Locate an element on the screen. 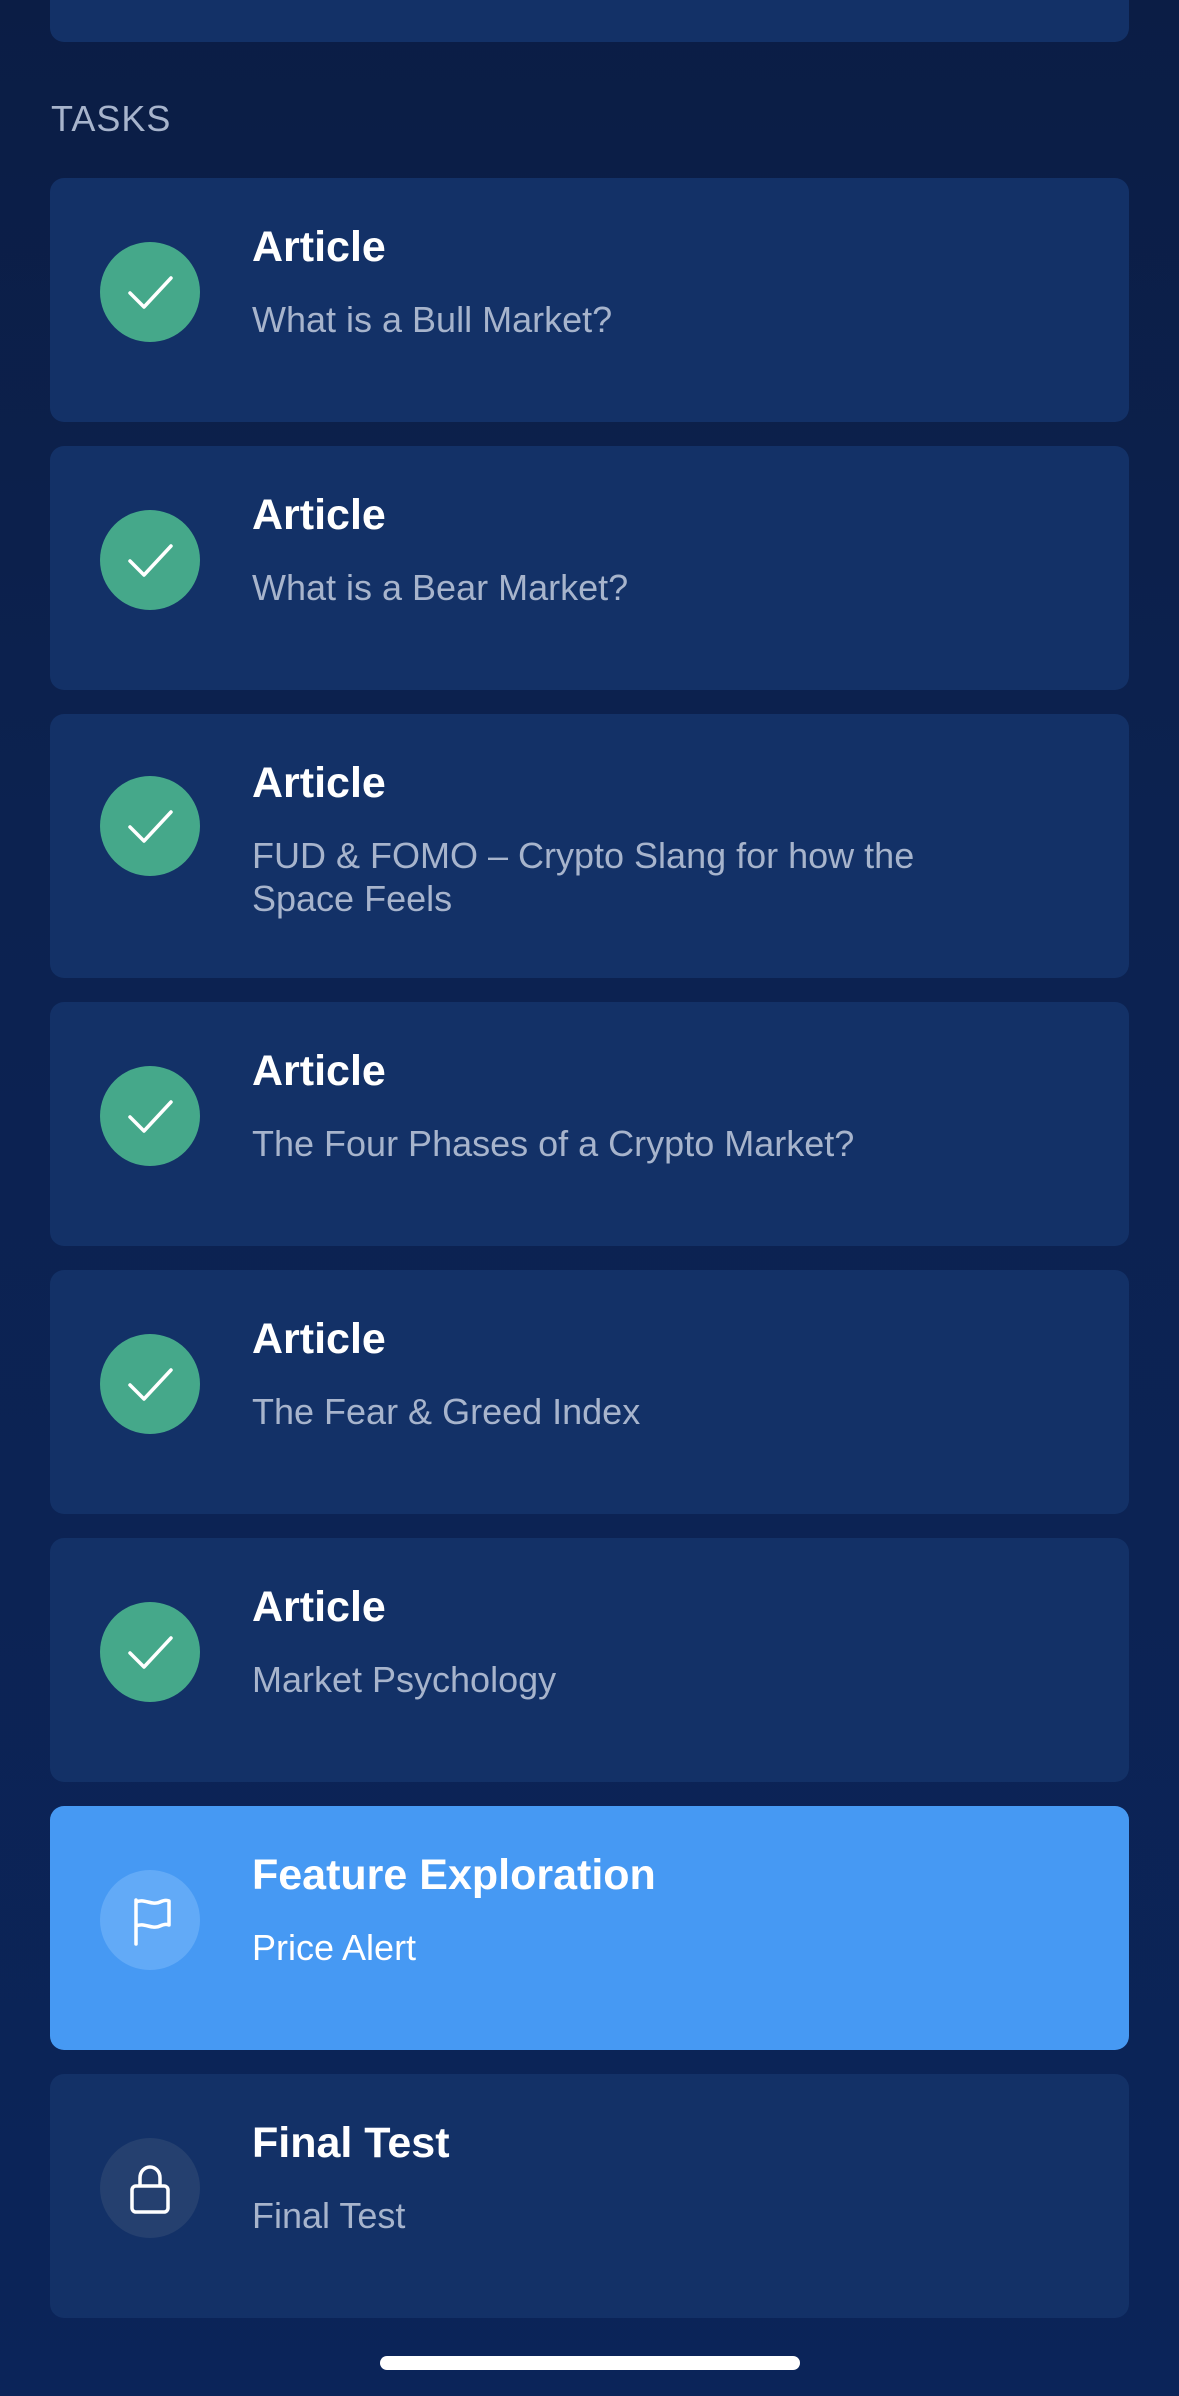 The height and width of the screenshot is (2396, 1179). task-card-bear-market: Article What is a Bear Market? is located at coordinates (589, 568).